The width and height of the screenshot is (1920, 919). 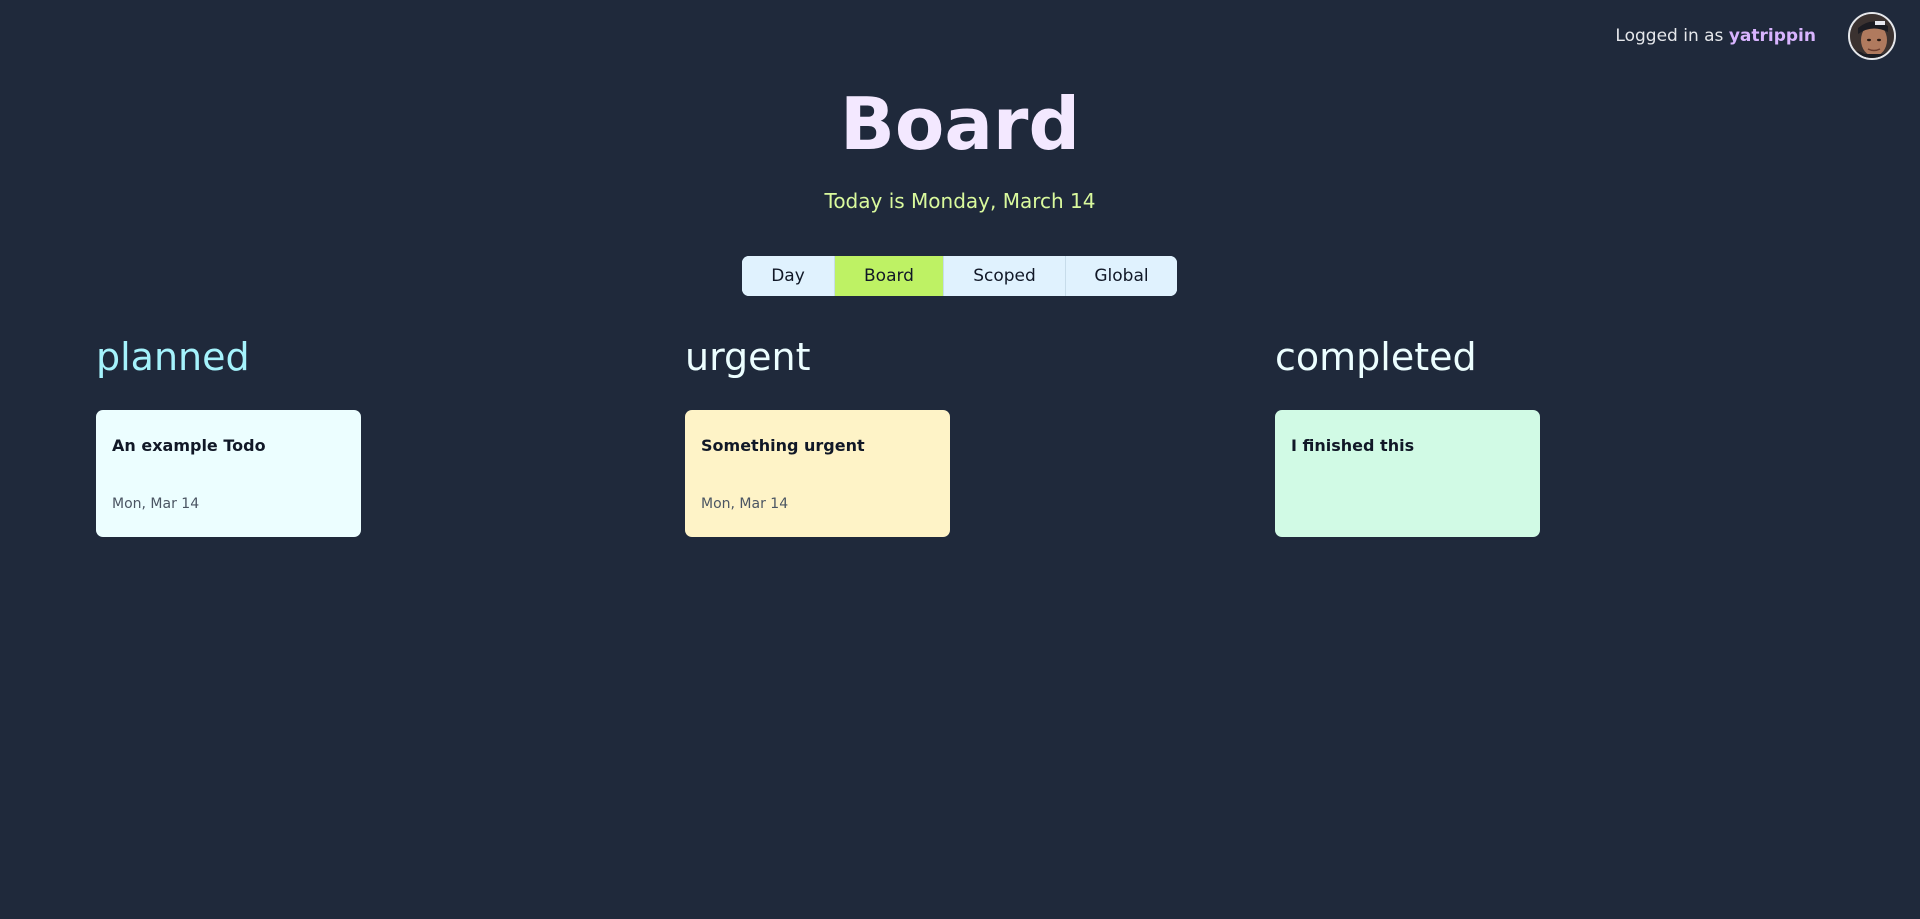 What do you see at coordinates (189, 445) in the screenshot?
I see `card-title: An example Todo` at bounding box center [189, 445].